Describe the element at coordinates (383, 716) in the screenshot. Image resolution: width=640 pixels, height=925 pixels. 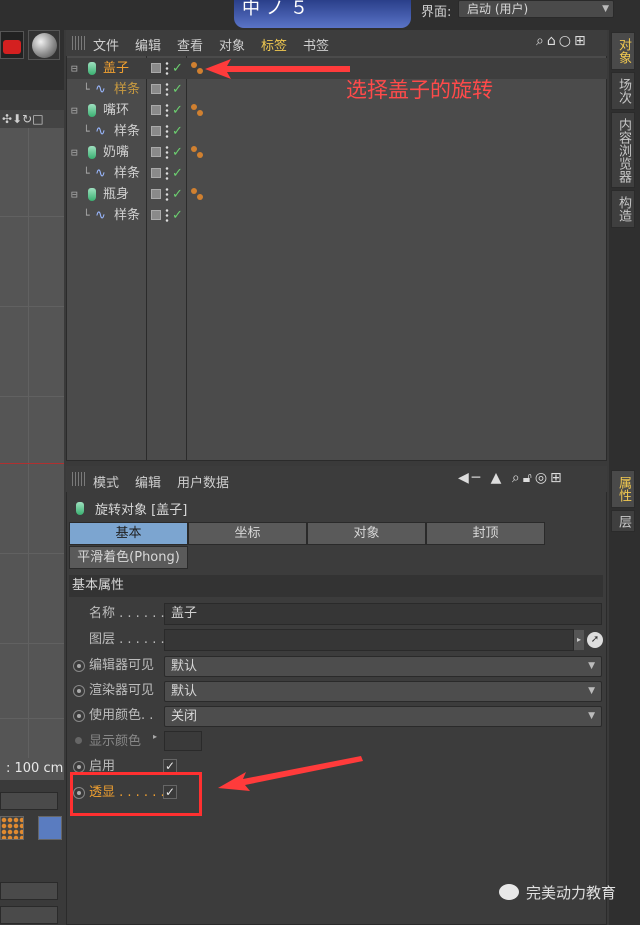
I see `use-color-select: 关闭 ▼` at that location.